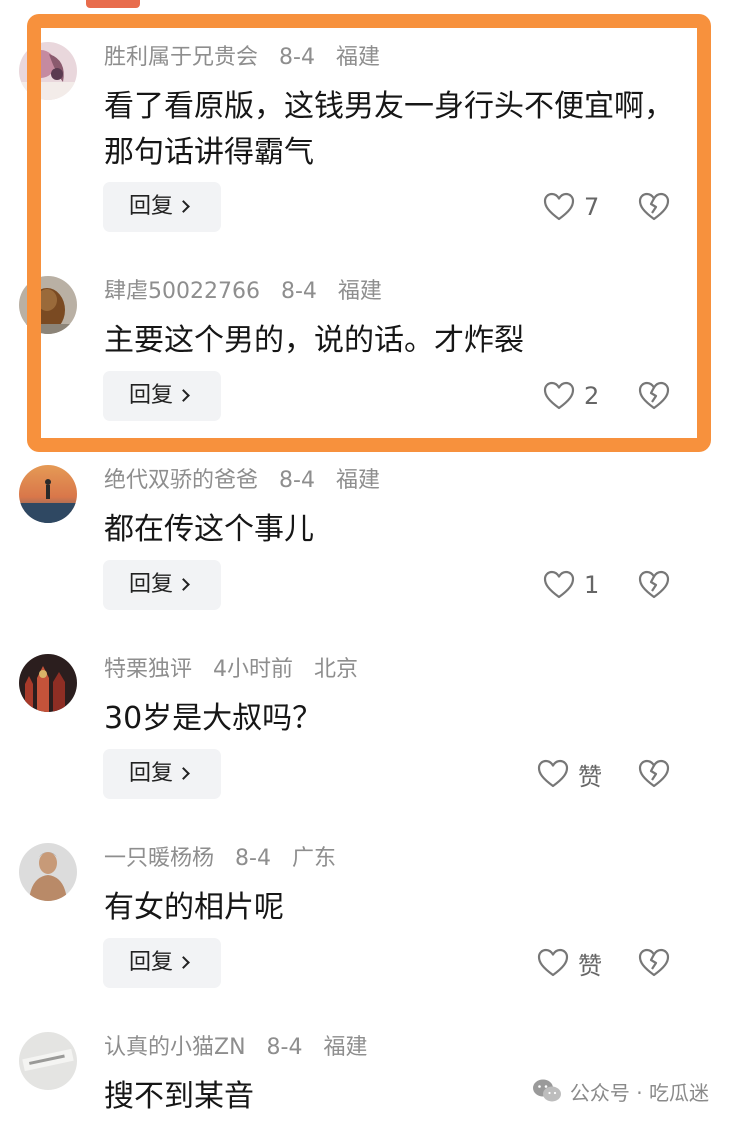  Describe the element at coordinates (313, 858) in the screenshot. I see `comment-location: 广东` at that location.